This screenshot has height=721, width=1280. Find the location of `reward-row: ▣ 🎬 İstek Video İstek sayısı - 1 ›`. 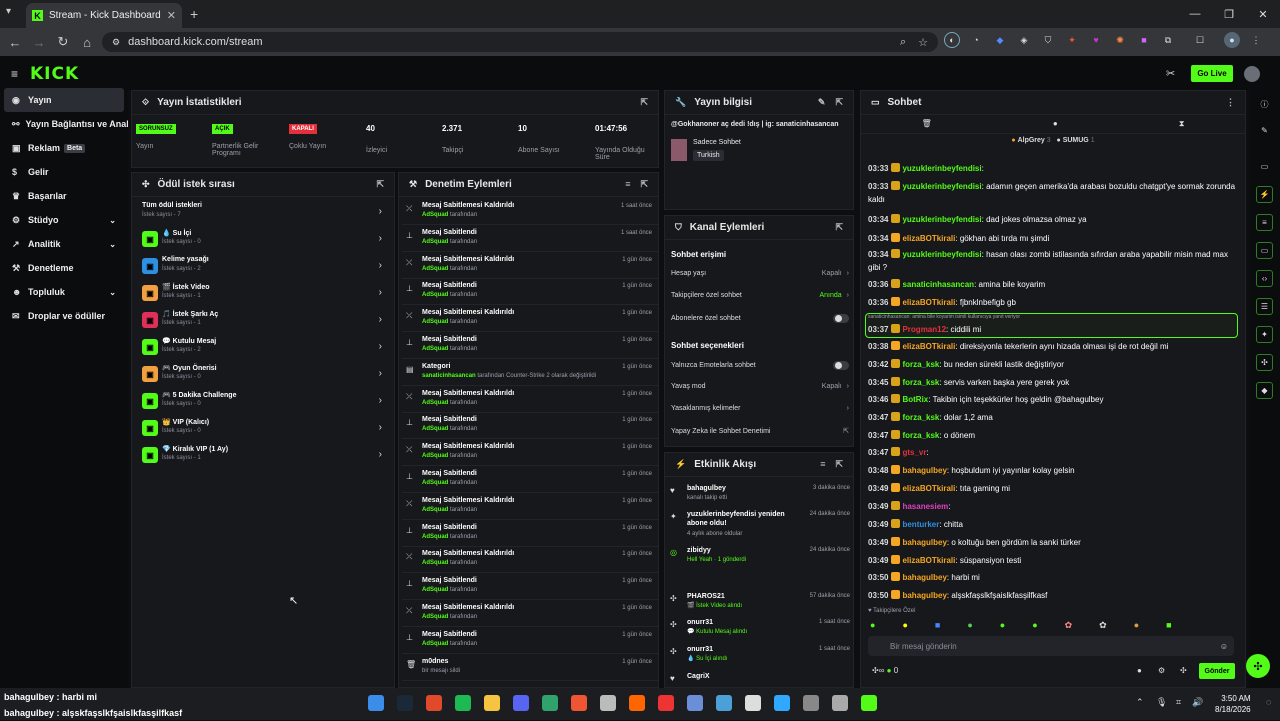

reward-row: ▣ 🎬 İstek Video İstek sayısı - 1 › is located at coordinates (264, 295).